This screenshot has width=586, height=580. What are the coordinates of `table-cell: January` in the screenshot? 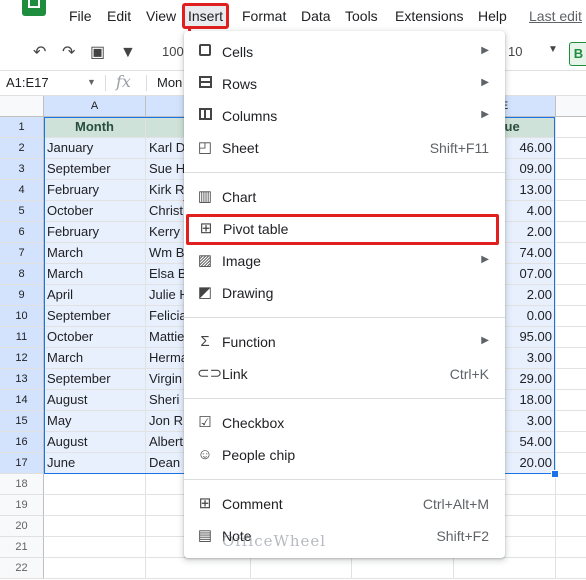 It's located at (95, 148).